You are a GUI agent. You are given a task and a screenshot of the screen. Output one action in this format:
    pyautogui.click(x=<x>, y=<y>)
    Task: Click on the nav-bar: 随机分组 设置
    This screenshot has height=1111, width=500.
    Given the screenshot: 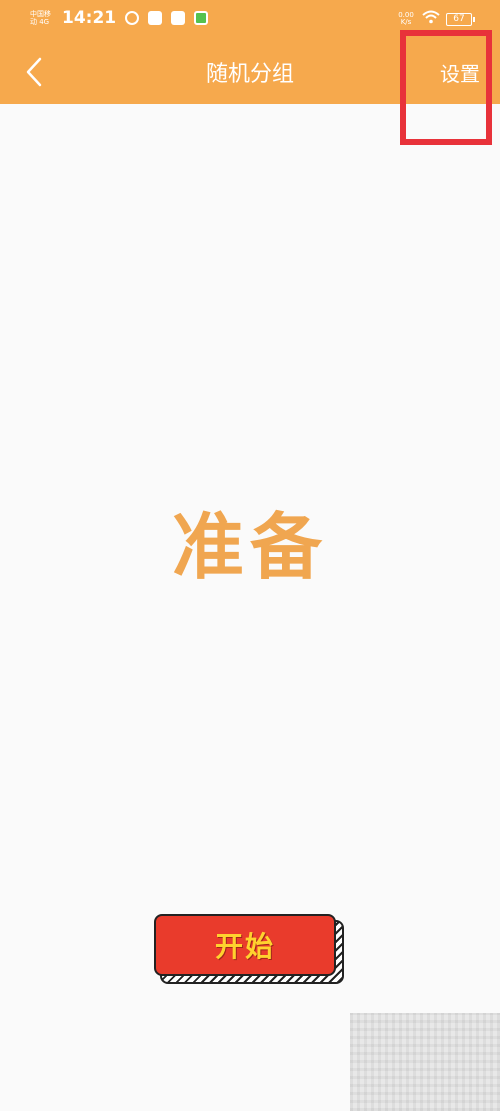 What is the action you would take?
    pyautogui.click(x=250, y=72)
    